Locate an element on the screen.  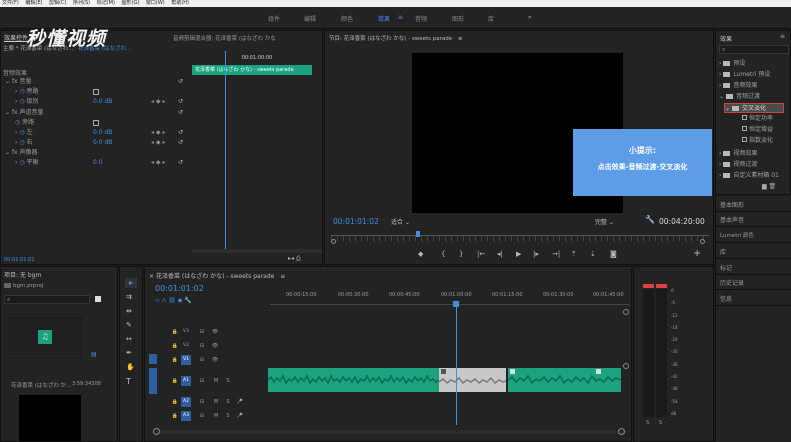
program-playhead is located at coordinates (418, 234).